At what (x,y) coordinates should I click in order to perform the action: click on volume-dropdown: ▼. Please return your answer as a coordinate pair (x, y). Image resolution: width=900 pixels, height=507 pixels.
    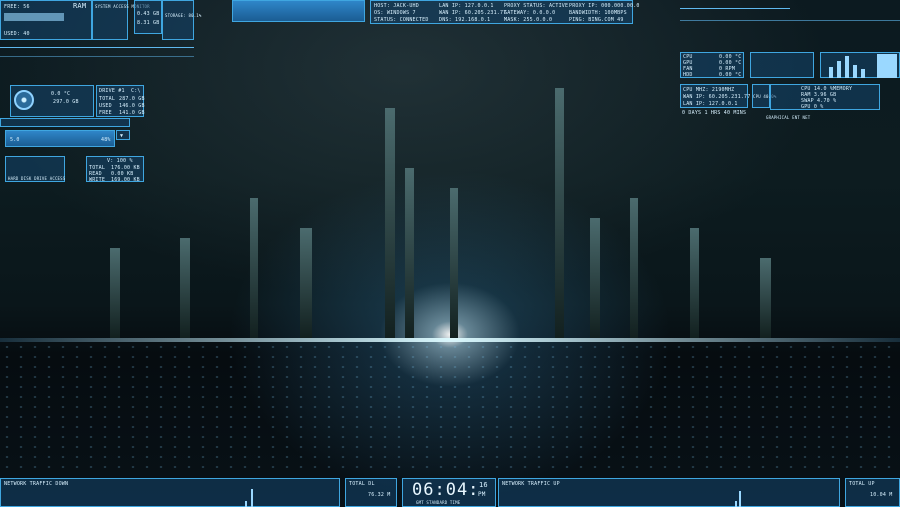
    Looking at the image, I should click on (123, 135).